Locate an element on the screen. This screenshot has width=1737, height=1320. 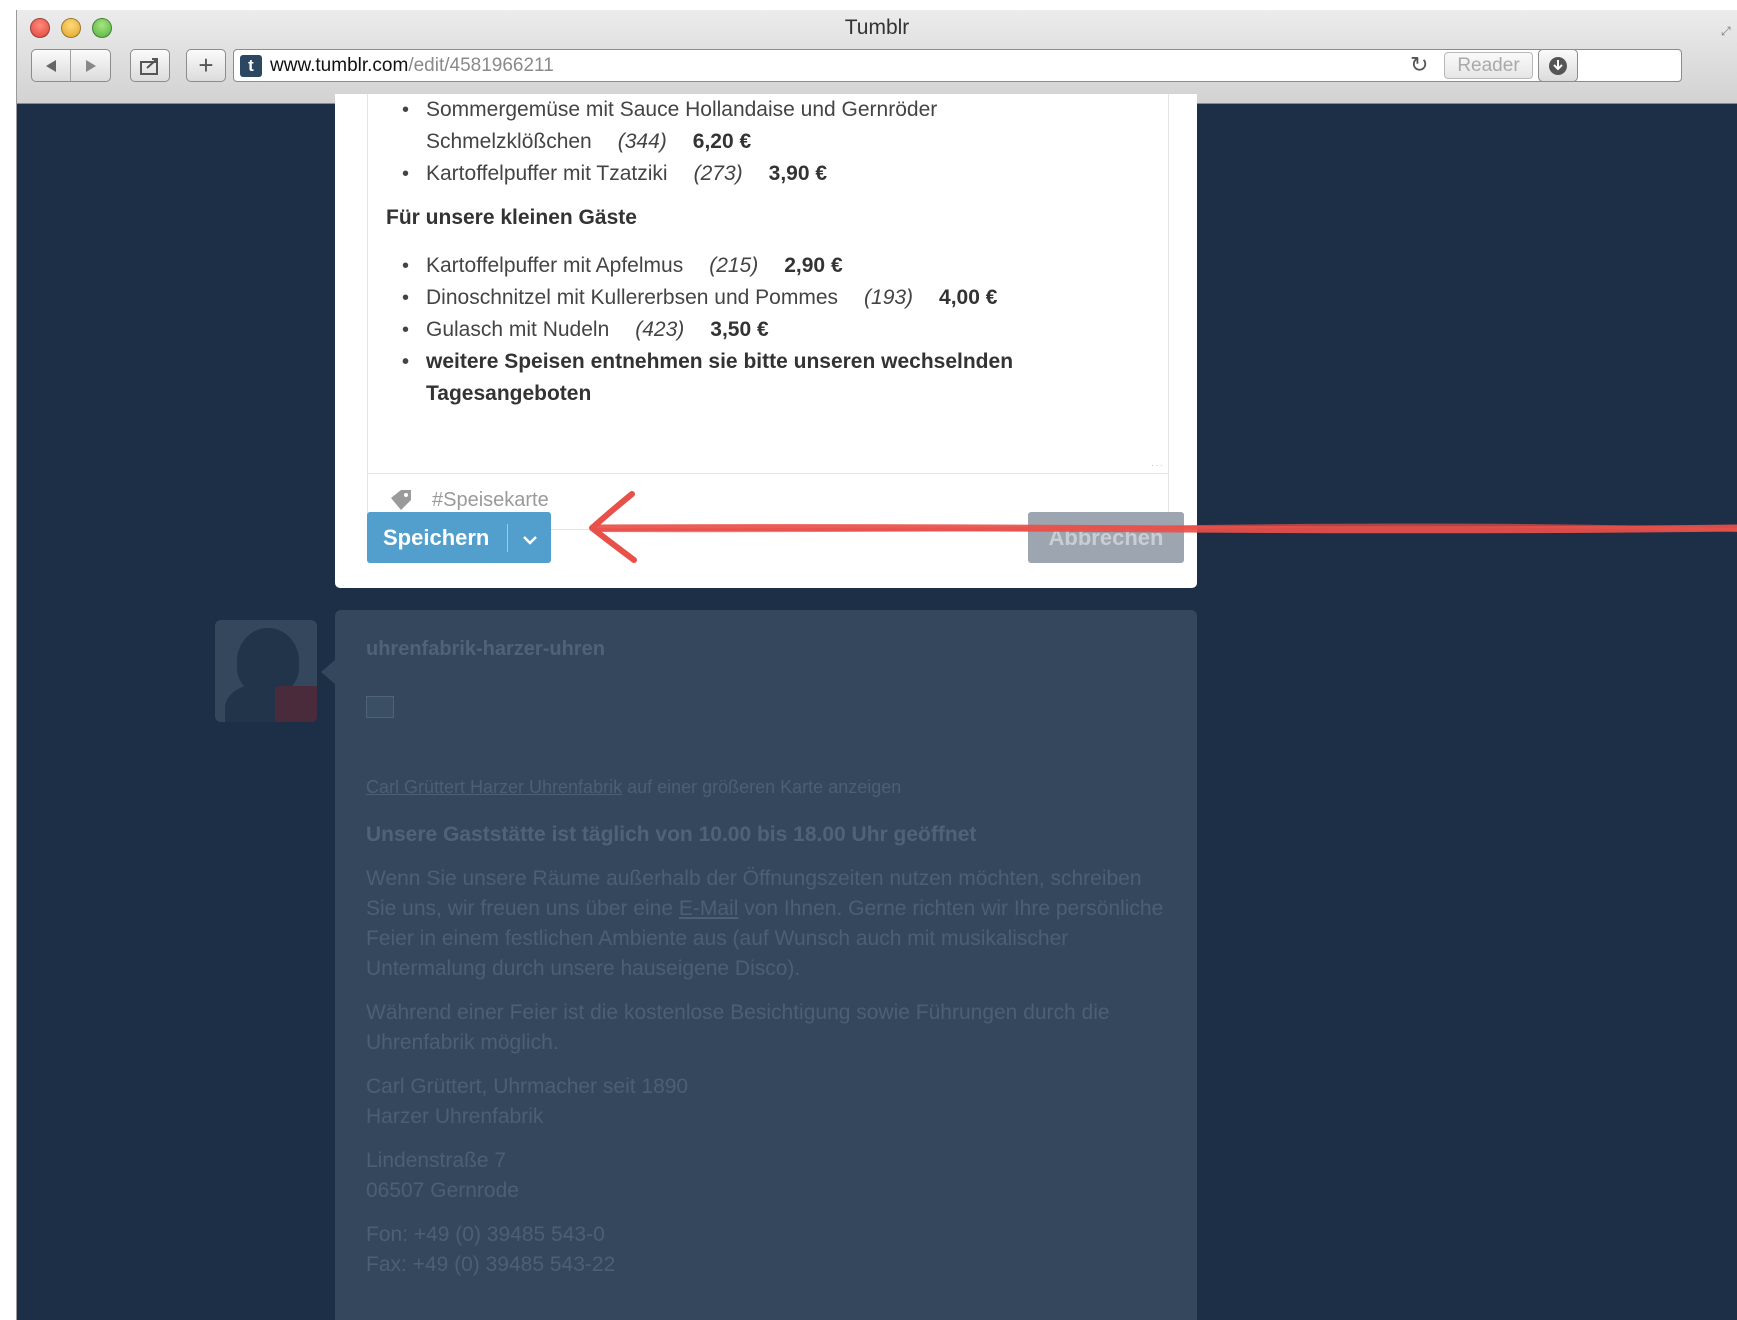
downloads-button is located at coordinates (1558, 65).